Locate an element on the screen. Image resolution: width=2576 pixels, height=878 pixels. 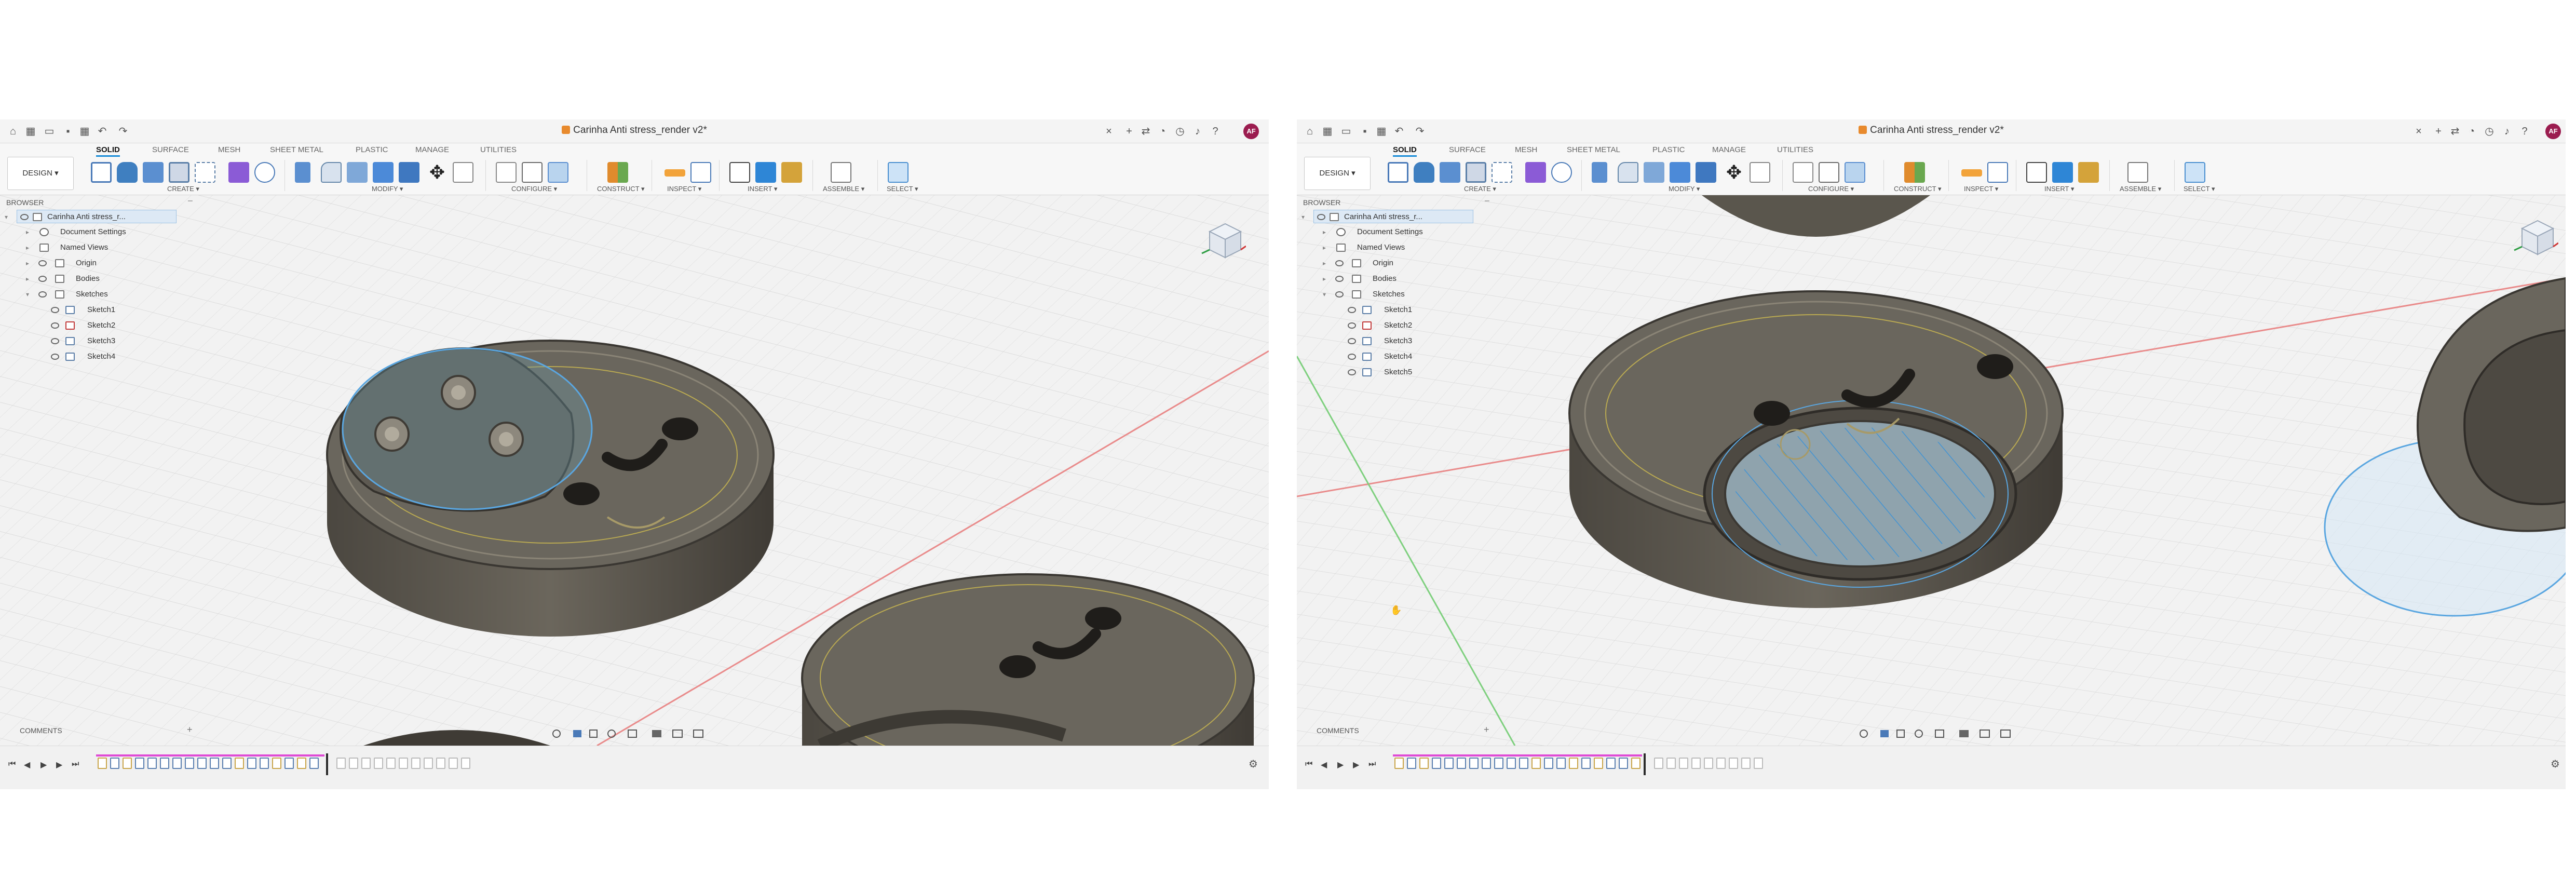
create-form-icon is located at coordinates (127, 172).